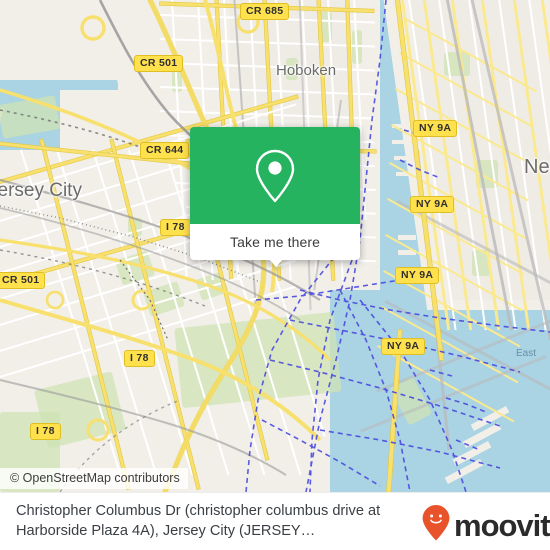  What do you see at coordinates (526, 353) in the screenshot?
I see `water-label-east-river: East` at bounding box center [526, 353].